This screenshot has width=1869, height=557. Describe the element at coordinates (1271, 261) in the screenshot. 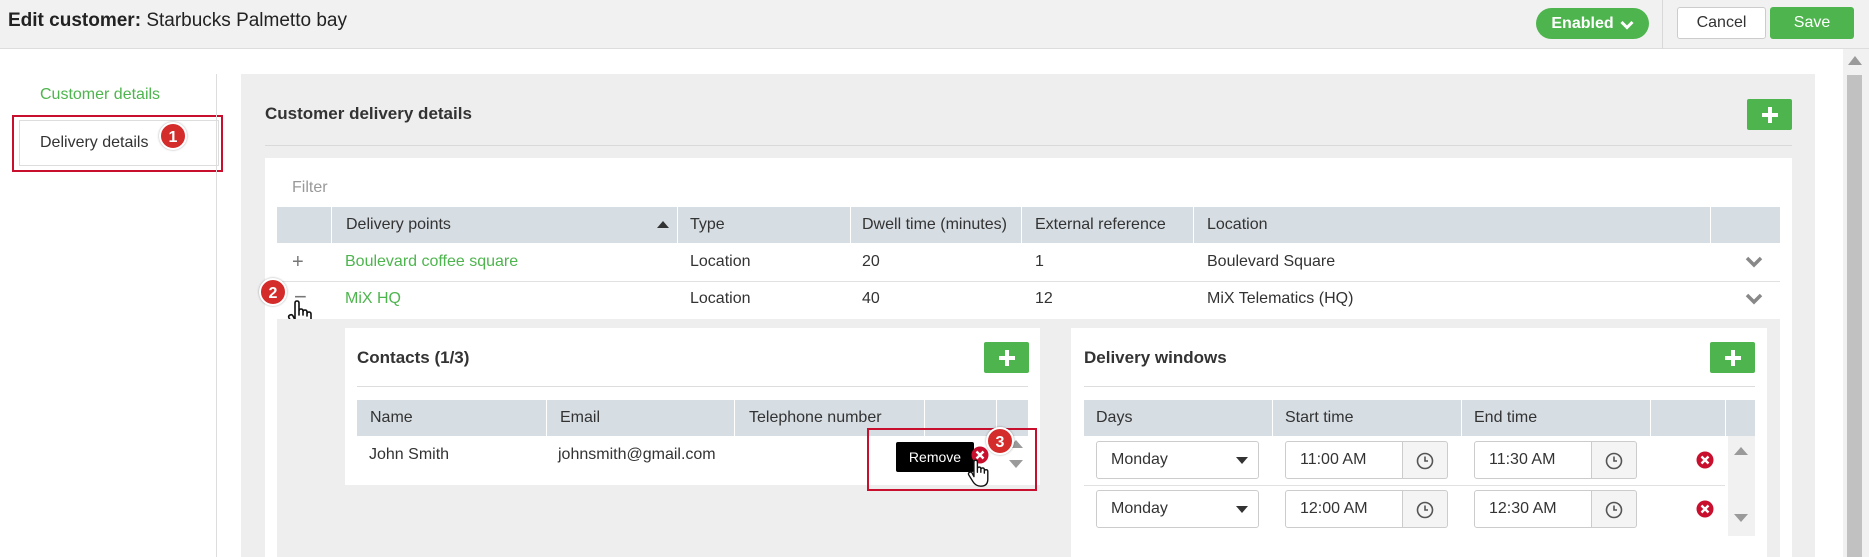

I see `cell-location: Boulevard Square` at that location.